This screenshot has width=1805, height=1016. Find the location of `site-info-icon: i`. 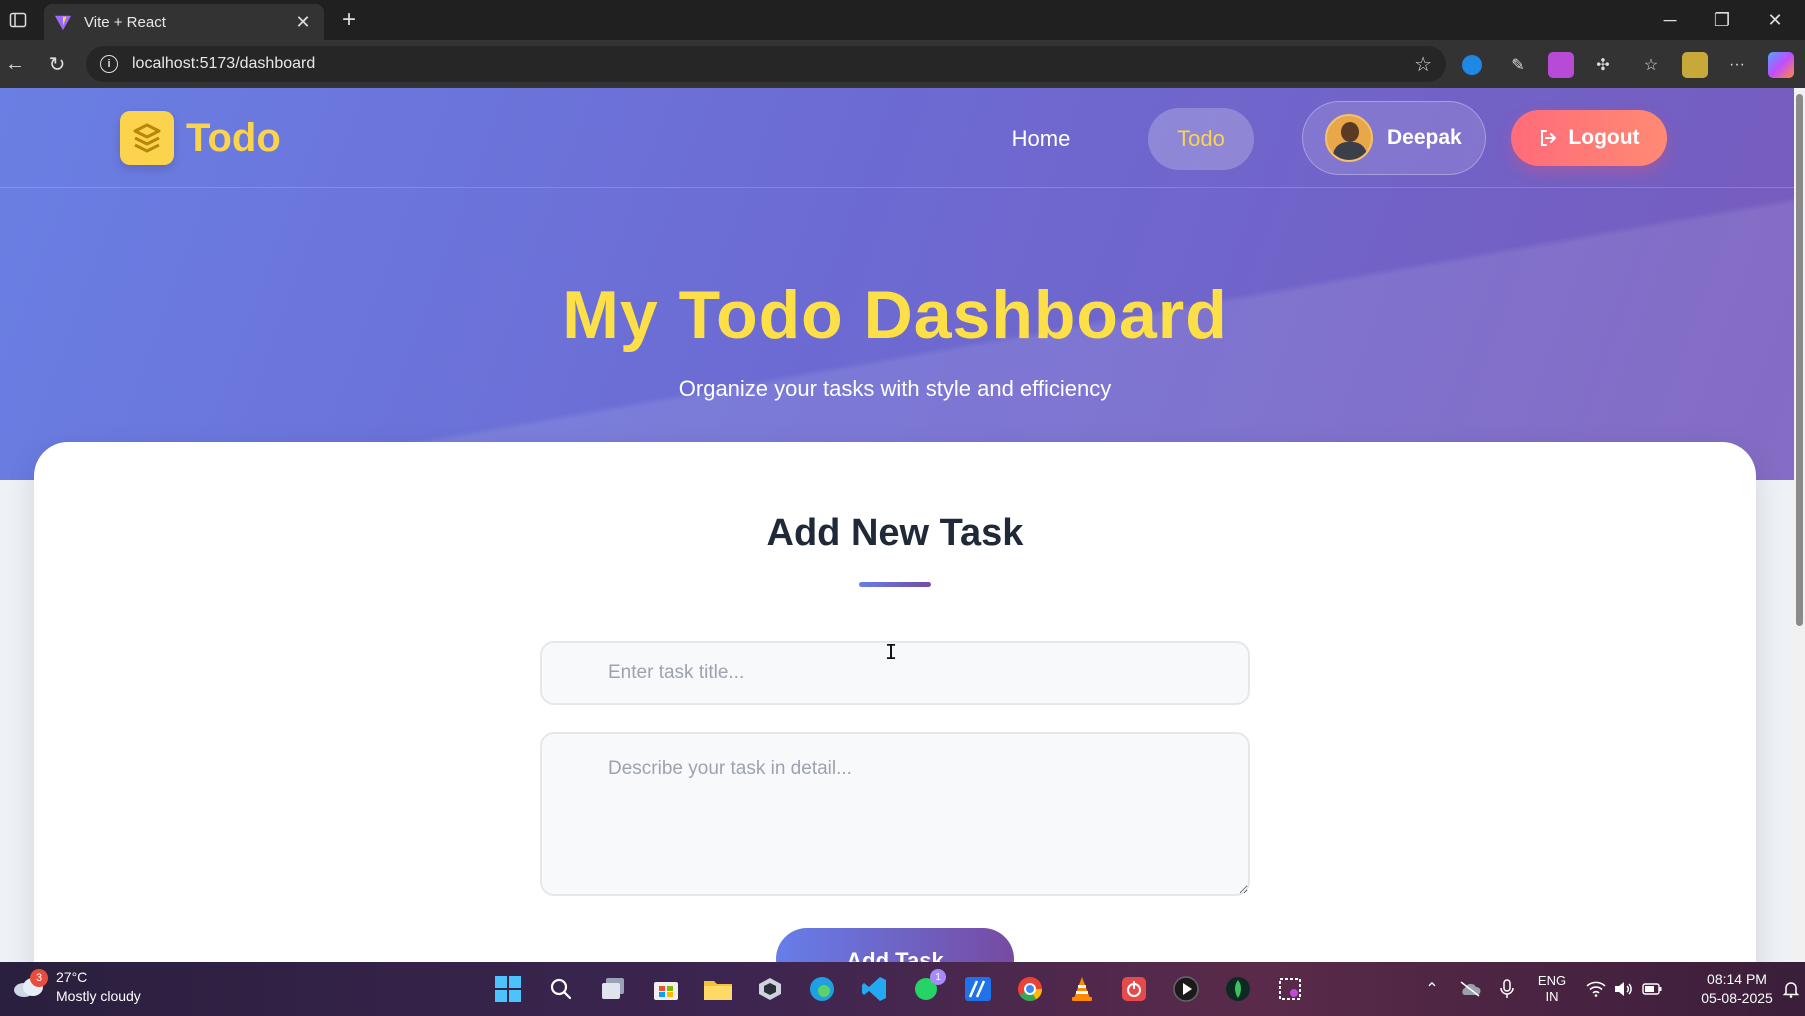

site-info-icon: i is located at coordinates (109, 64).